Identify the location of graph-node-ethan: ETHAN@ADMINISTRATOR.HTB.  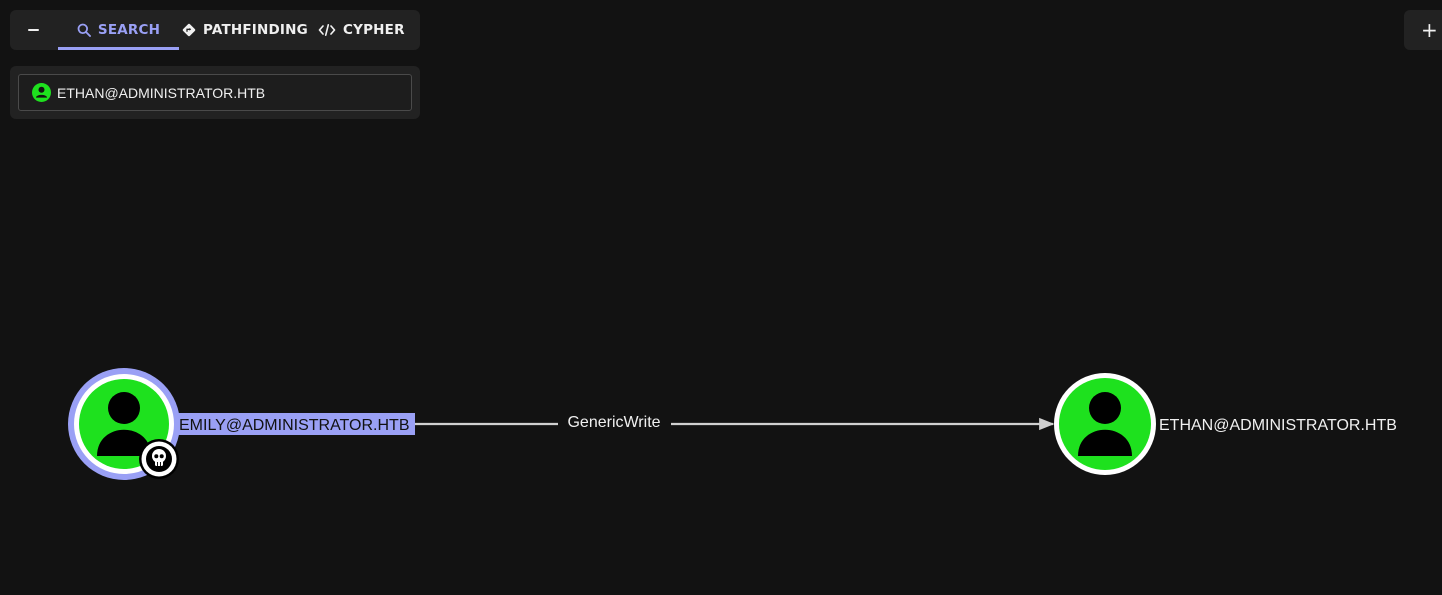
(1225, 424).